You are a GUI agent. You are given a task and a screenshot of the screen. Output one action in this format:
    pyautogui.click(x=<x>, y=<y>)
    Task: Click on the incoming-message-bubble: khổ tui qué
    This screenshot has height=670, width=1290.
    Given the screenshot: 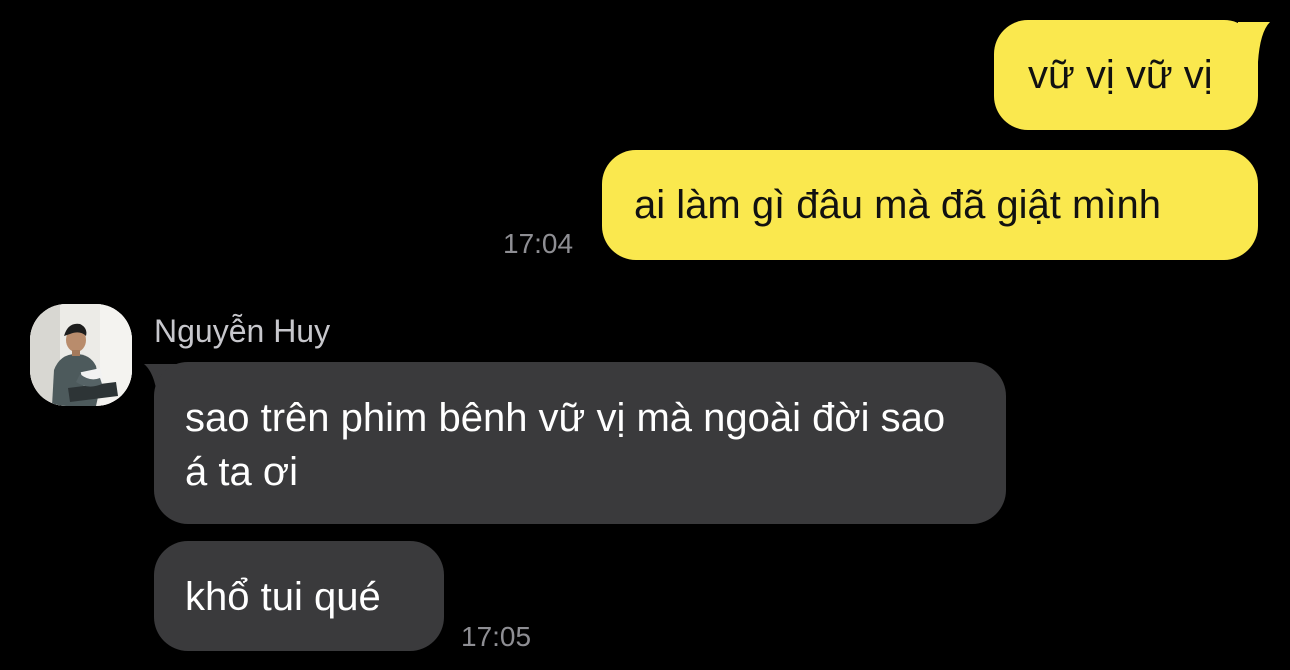 What is the action you would take?
    pyautogui.click(x=299, y=596)
    